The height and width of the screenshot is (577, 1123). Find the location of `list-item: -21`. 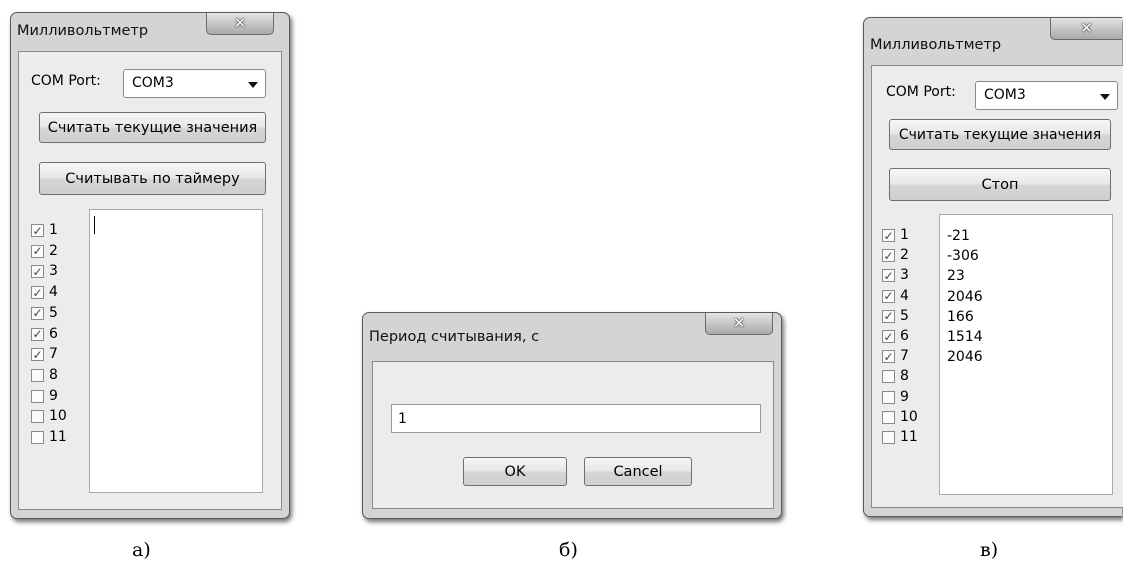

list-item: -21 is located at coordinates (958, 236).